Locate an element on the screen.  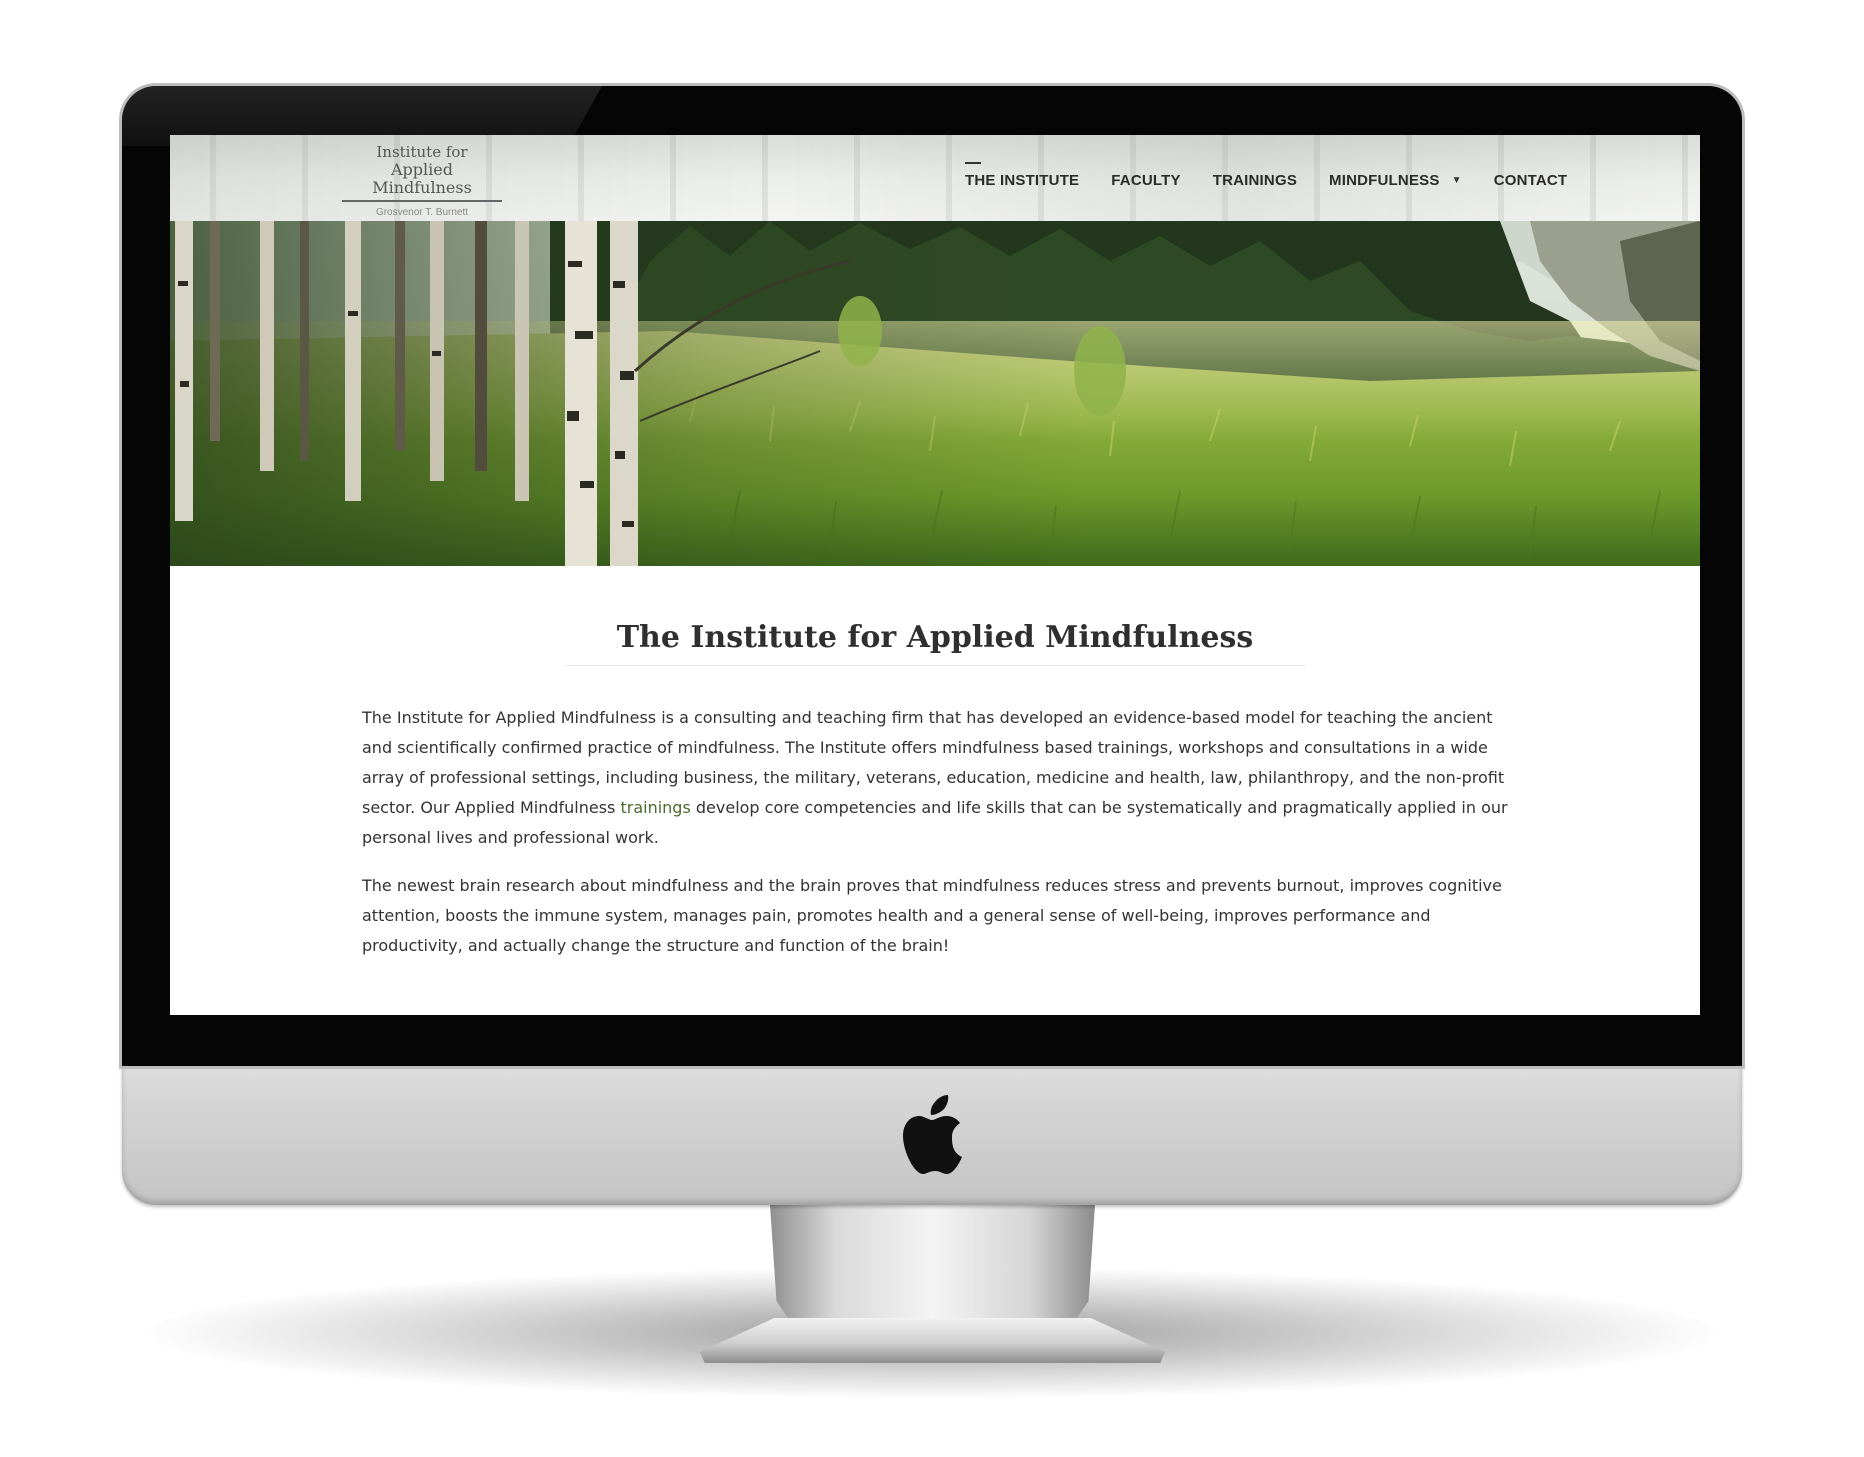
monitor-stand-foot is located at coordinates (932, 1340).